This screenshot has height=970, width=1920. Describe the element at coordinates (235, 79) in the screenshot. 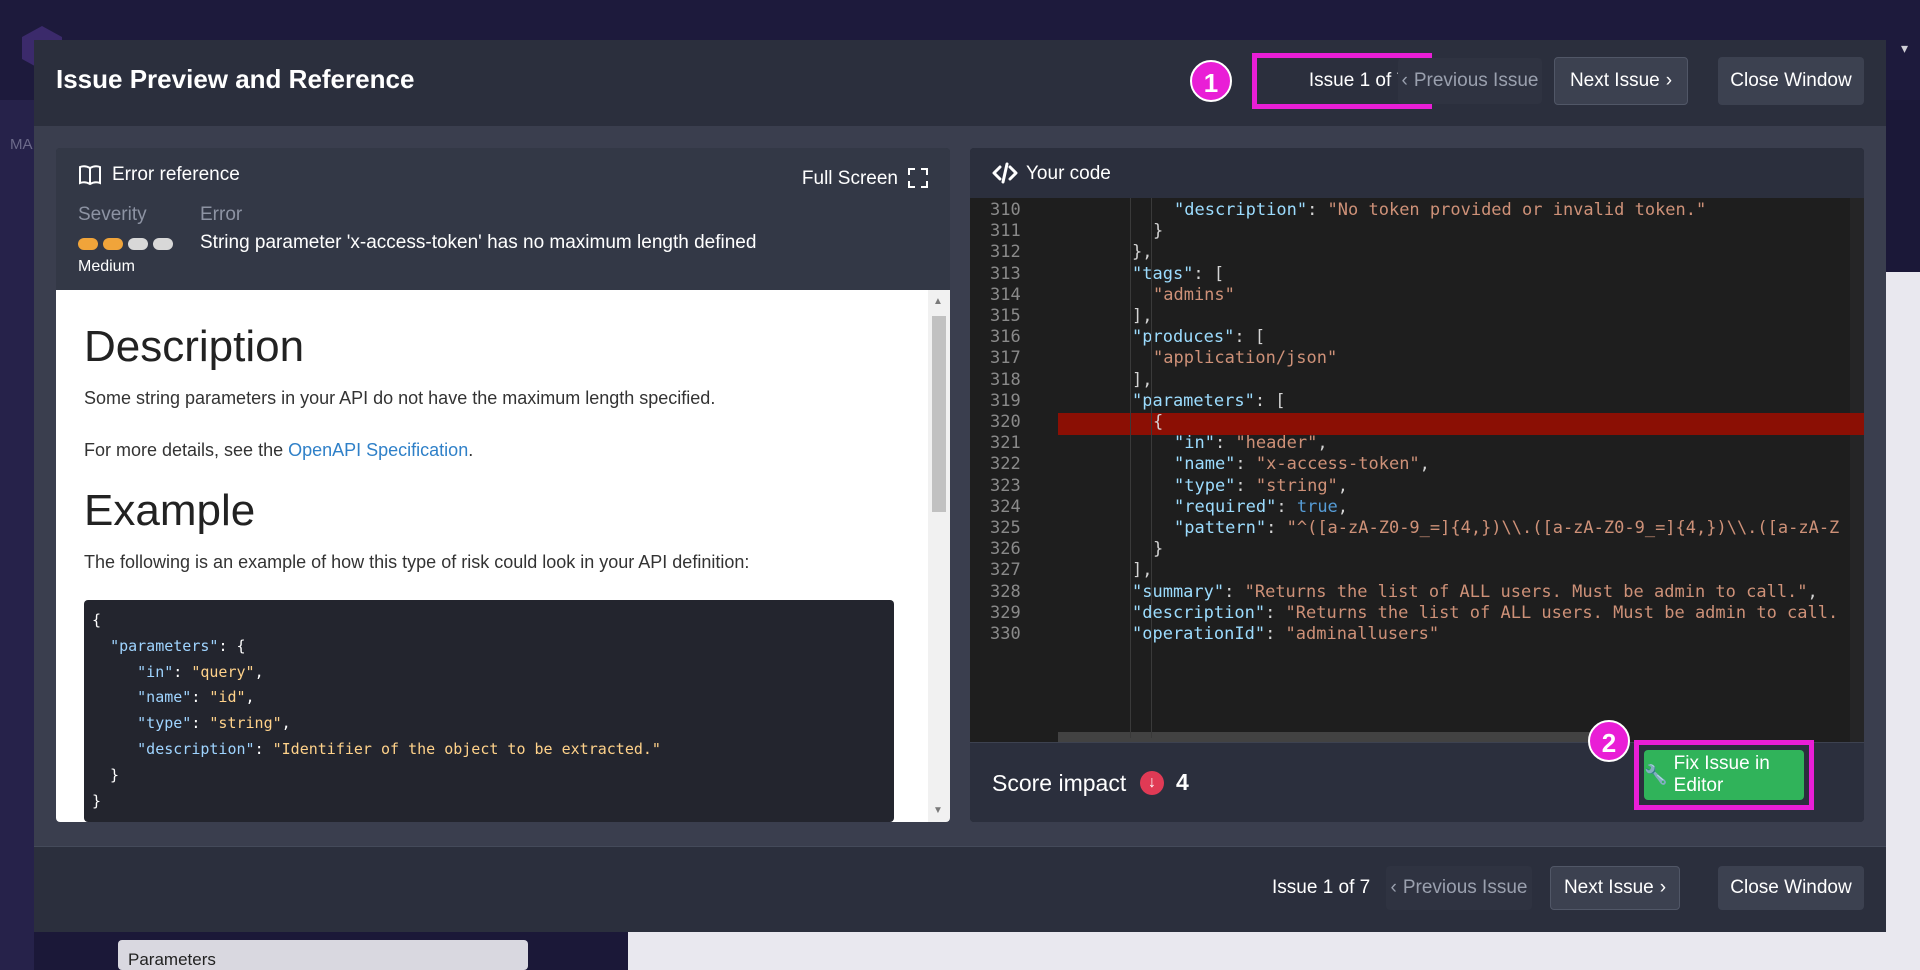

I see `modal-title: Issue Preview and Reference` at that location.